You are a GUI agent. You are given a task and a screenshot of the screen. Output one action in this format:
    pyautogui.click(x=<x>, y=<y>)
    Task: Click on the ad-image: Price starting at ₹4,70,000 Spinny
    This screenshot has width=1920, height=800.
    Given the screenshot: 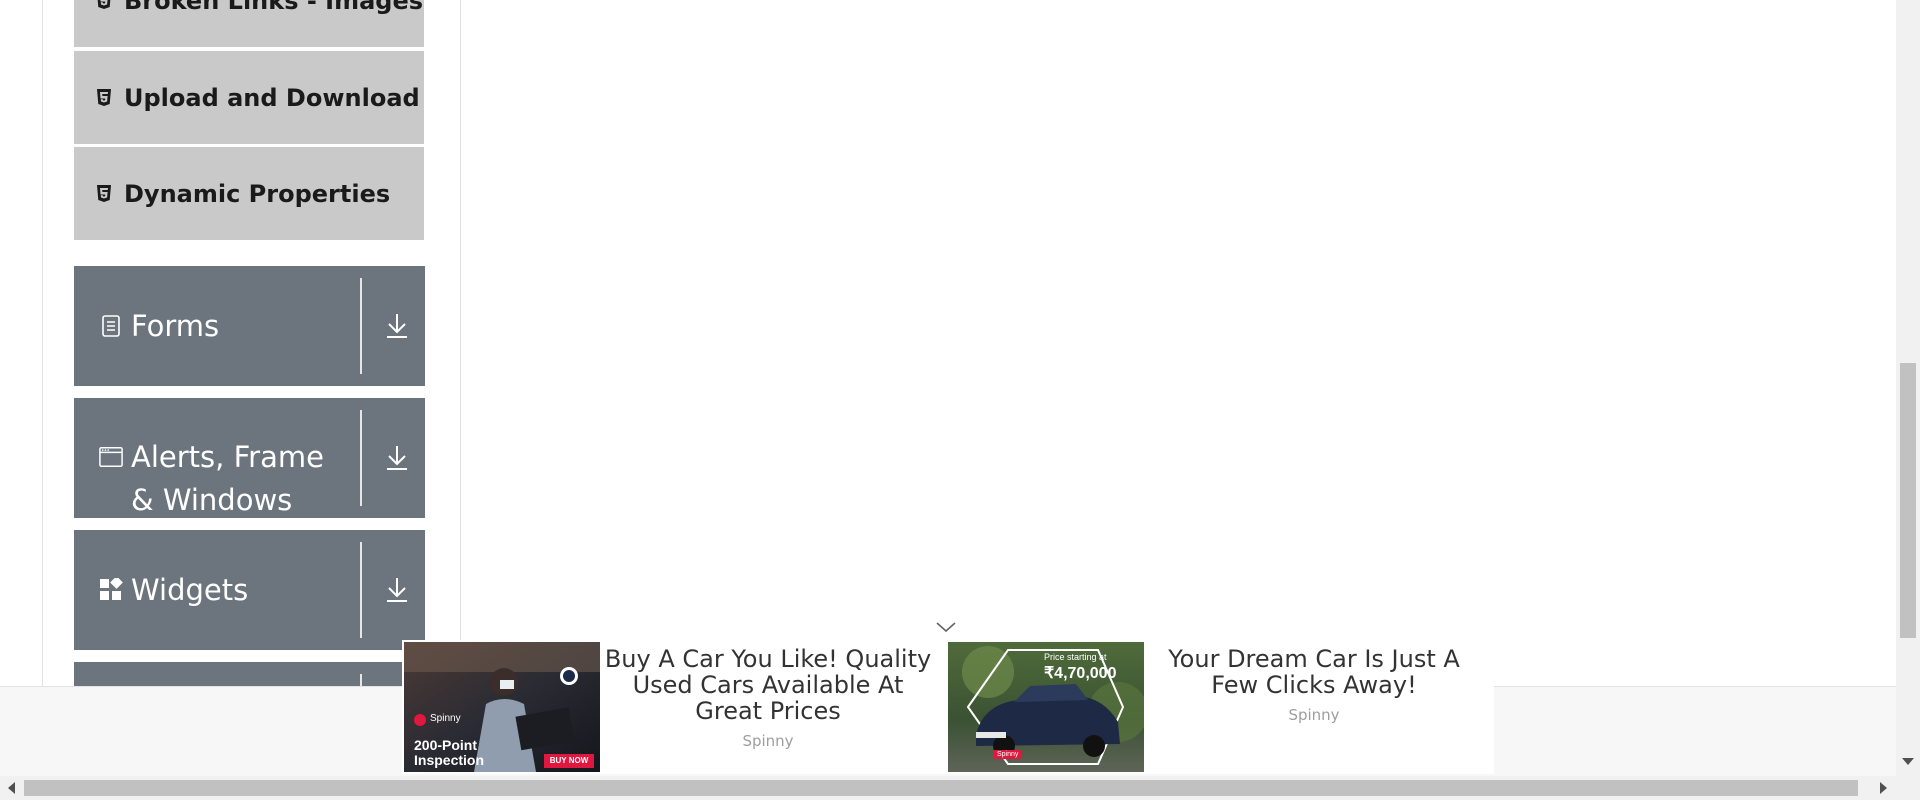 What is the action you would take?
    pyautogui.click(x=1046, y=707)
    